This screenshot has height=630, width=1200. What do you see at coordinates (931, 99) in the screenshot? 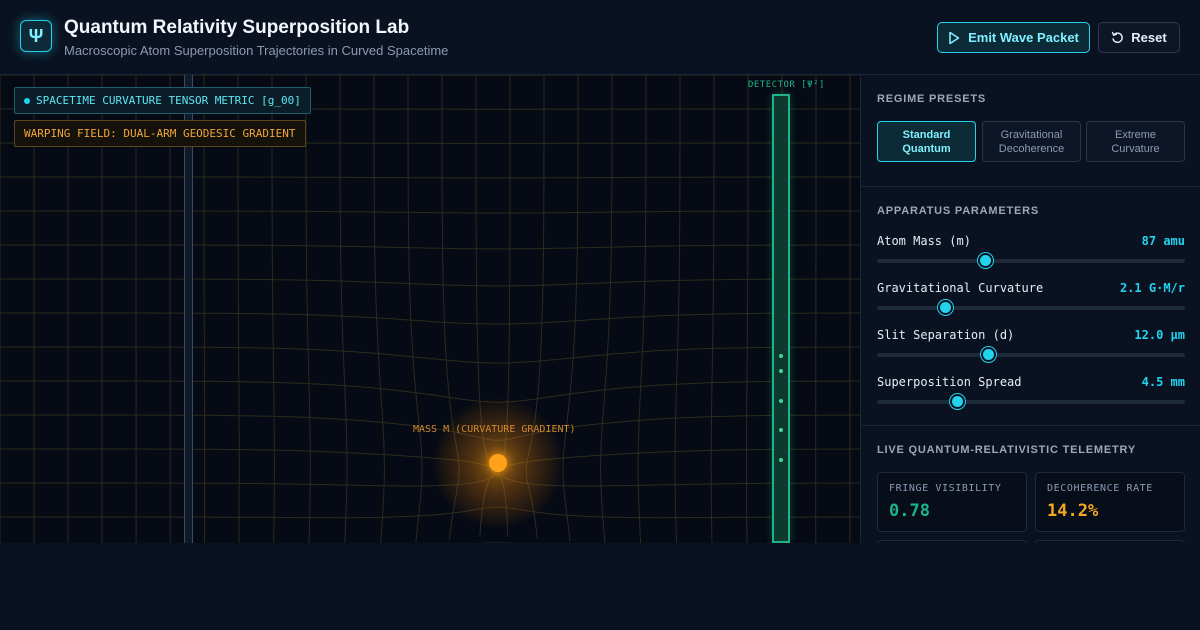
I see `section-title: REGIME PRESETS` at bounding box center [931, 99].